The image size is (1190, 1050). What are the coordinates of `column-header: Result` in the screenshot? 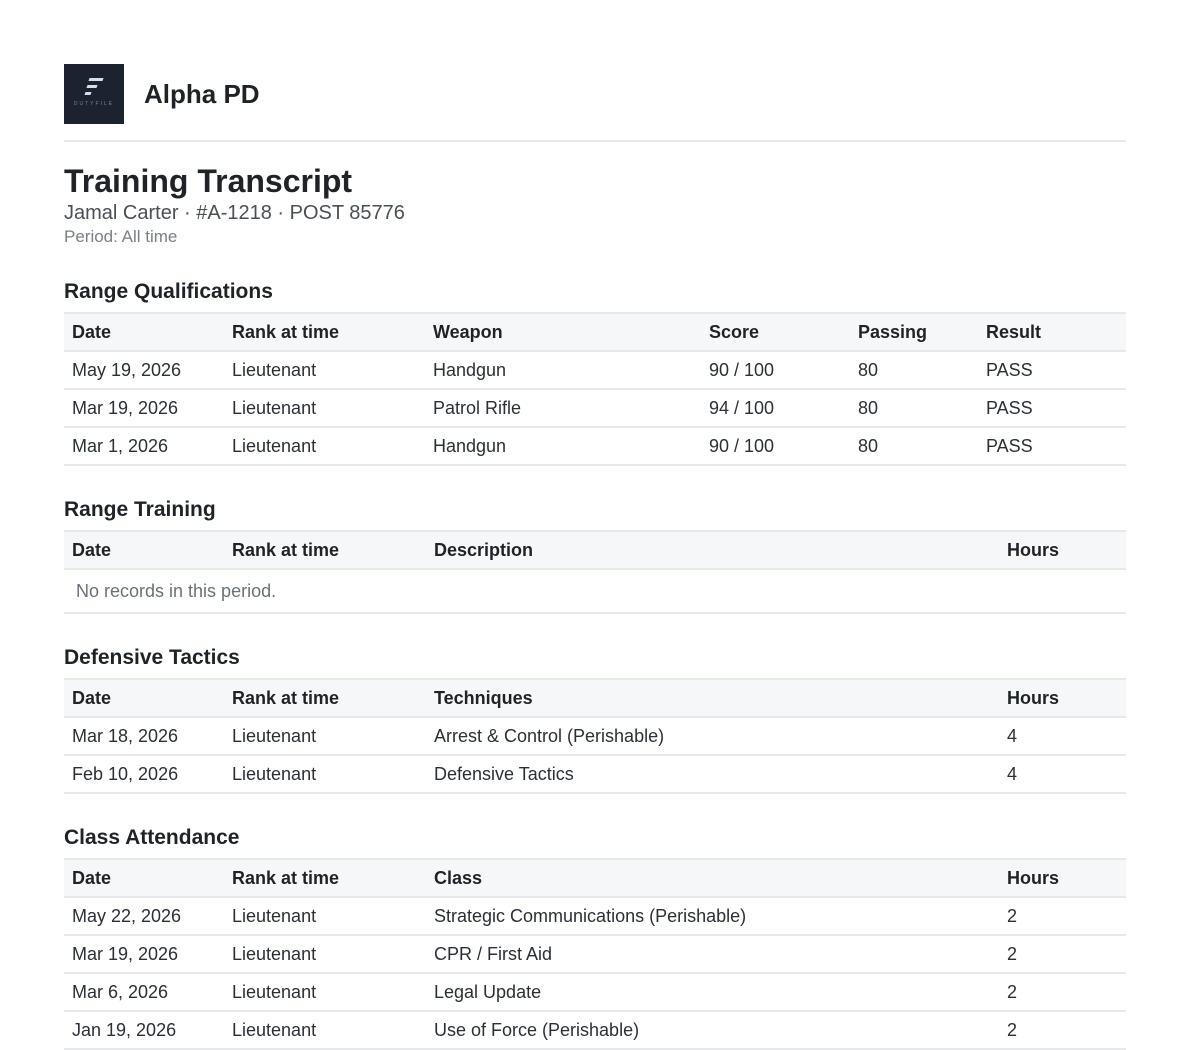 It's located at (1052, 332).